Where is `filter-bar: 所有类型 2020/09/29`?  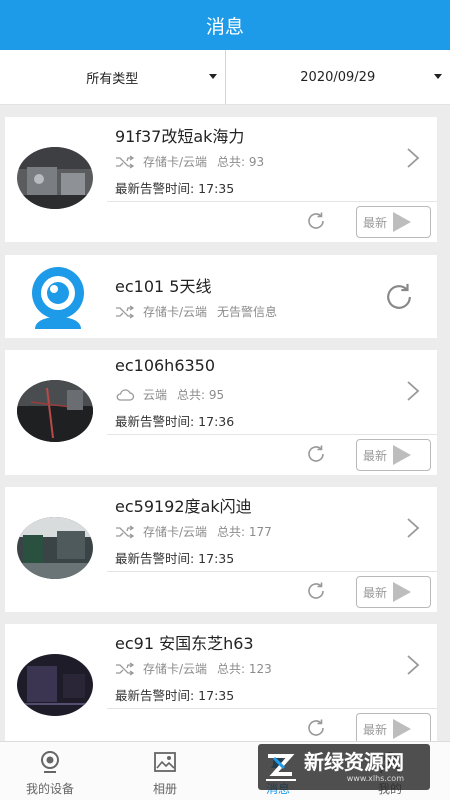 filter-bar: 所有类型 2020/09/29 is located at coordinates (225, 77).